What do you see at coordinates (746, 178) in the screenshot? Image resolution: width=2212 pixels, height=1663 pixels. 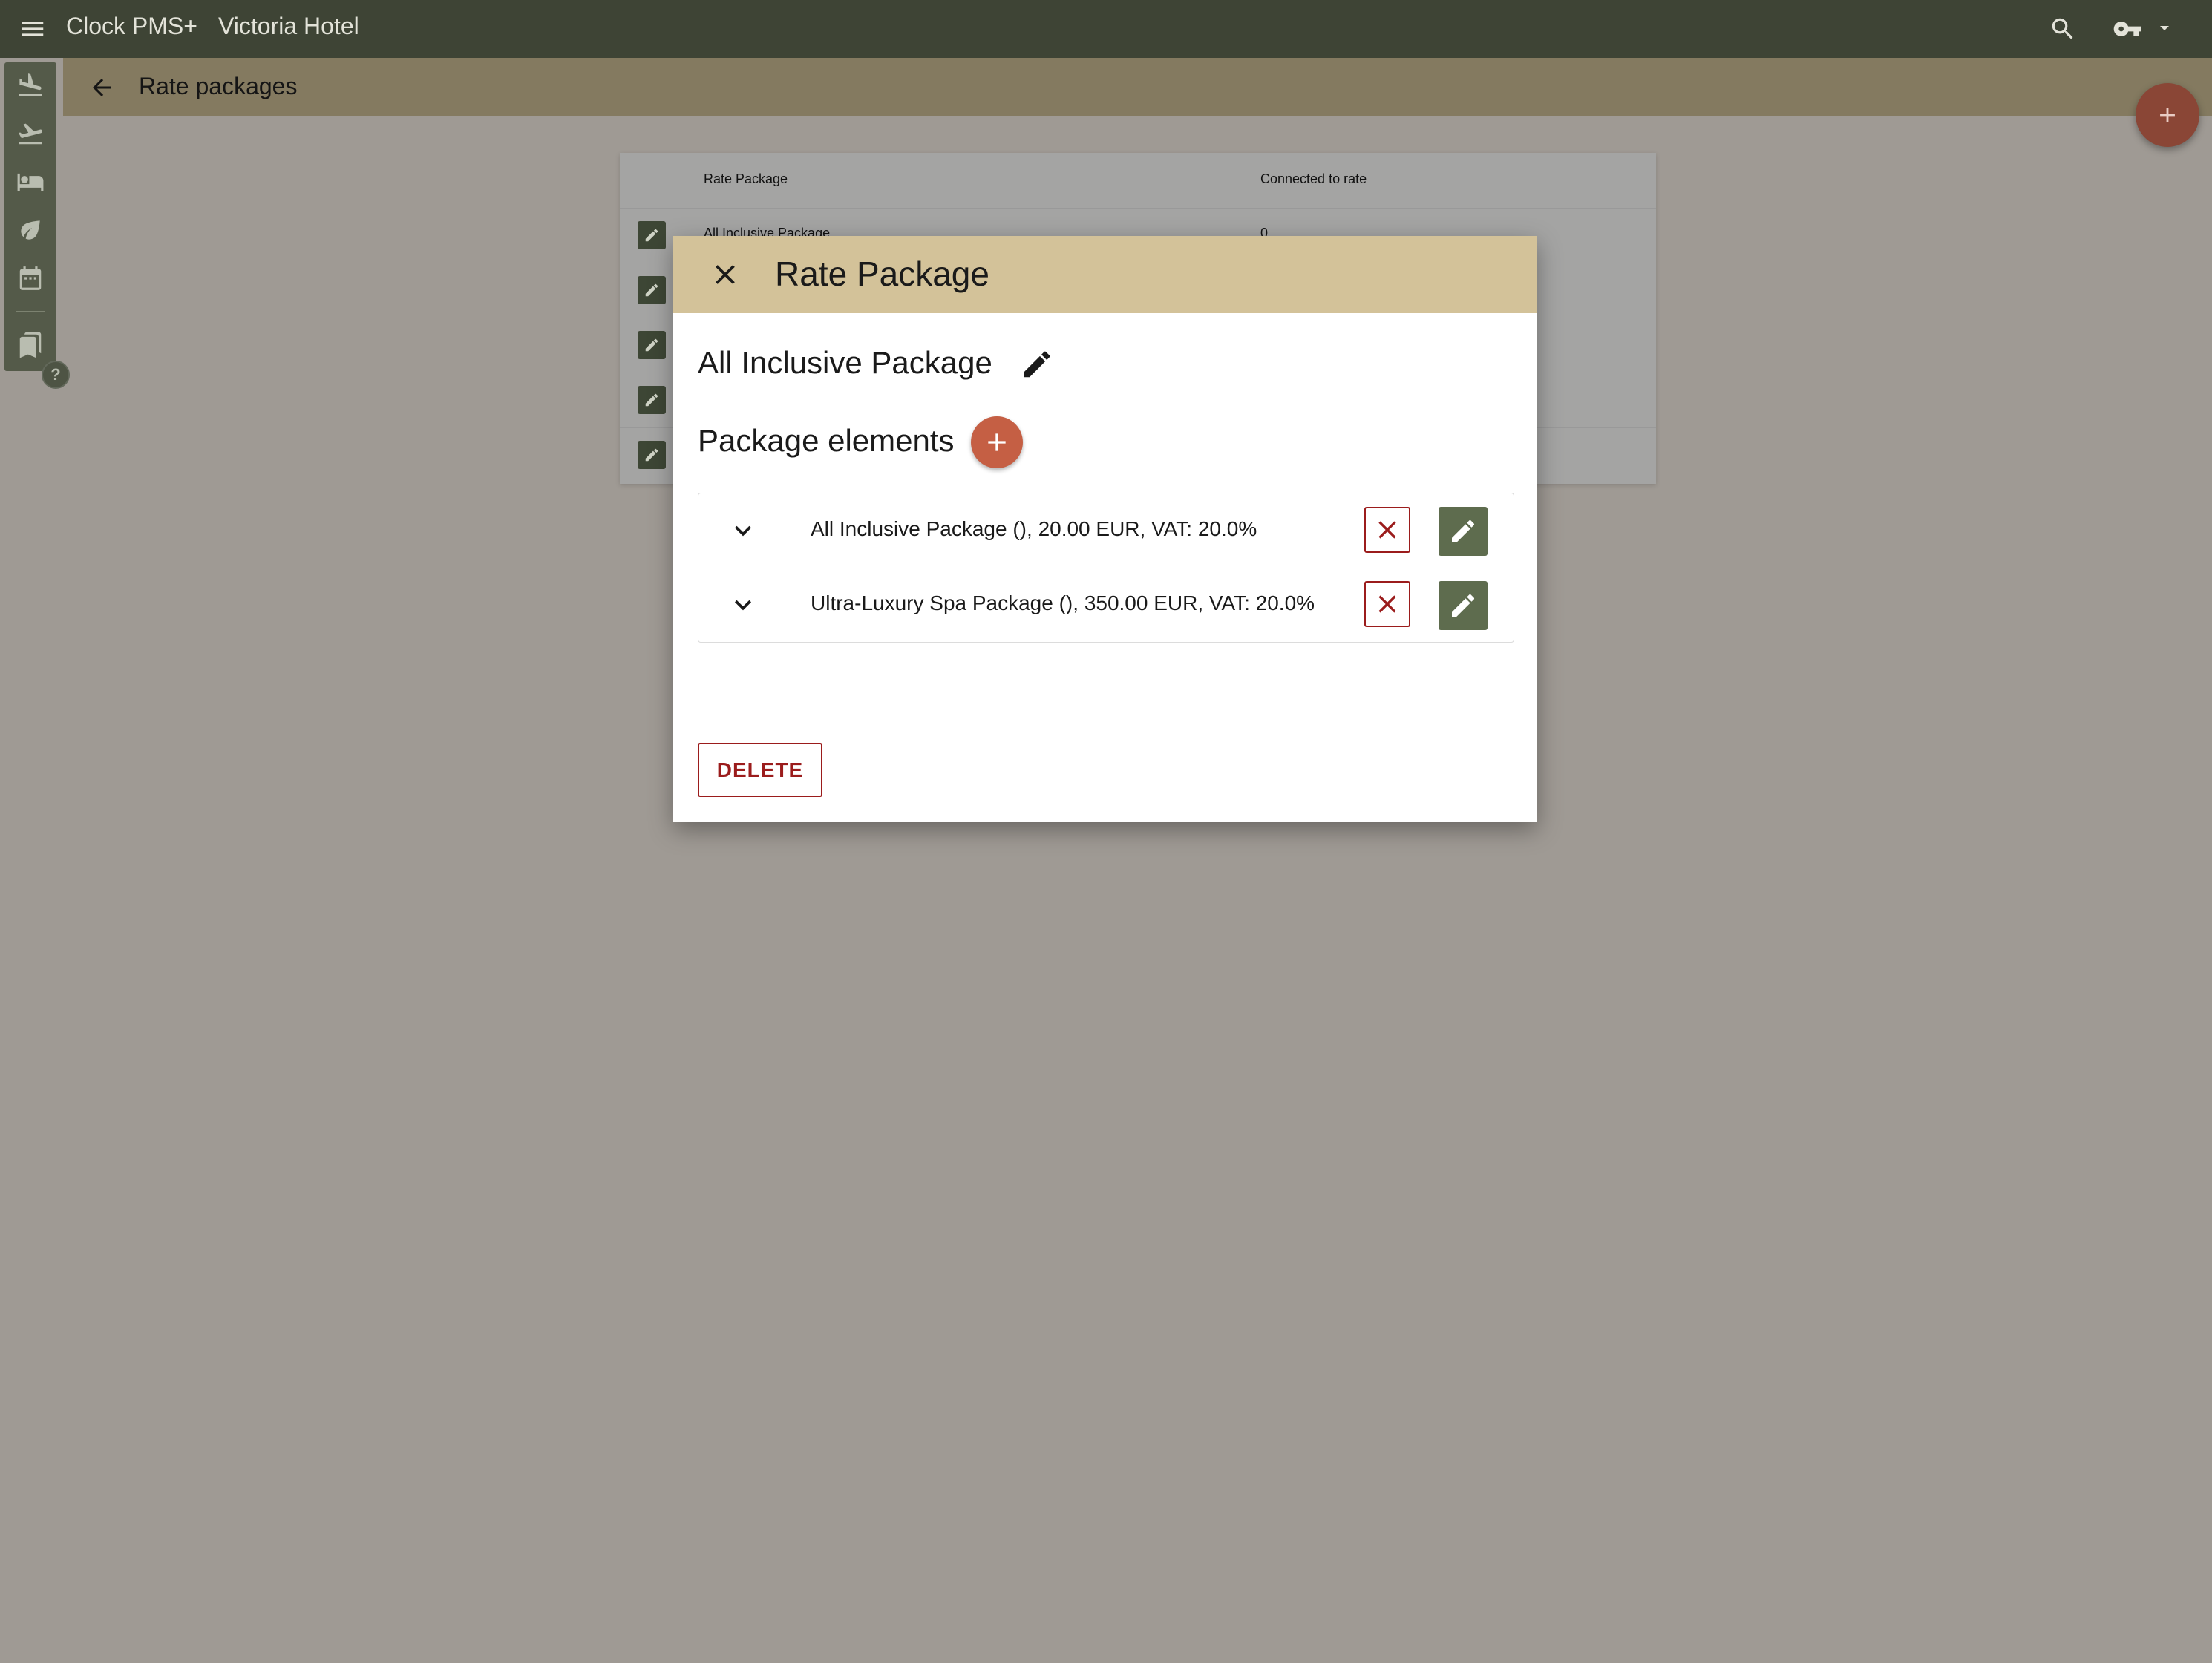 I see `column-header-rate-package: Rate Package` at bounding box center [746, 178].